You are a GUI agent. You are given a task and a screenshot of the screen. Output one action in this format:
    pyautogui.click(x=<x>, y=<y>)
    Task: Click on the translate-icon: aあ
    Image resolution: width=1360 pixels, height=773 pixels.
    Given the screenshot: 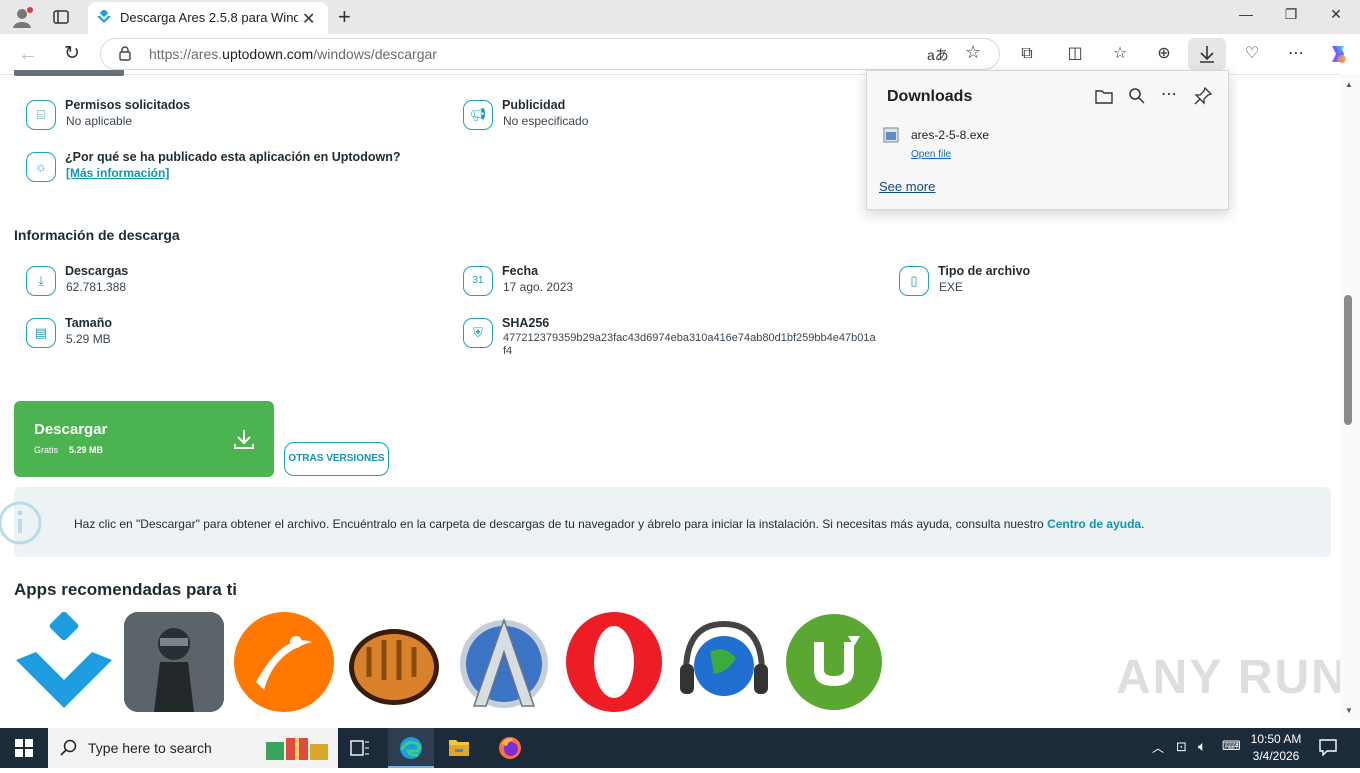 What is the action you would take?
    pyautogui.click(x=938, y=55)
    